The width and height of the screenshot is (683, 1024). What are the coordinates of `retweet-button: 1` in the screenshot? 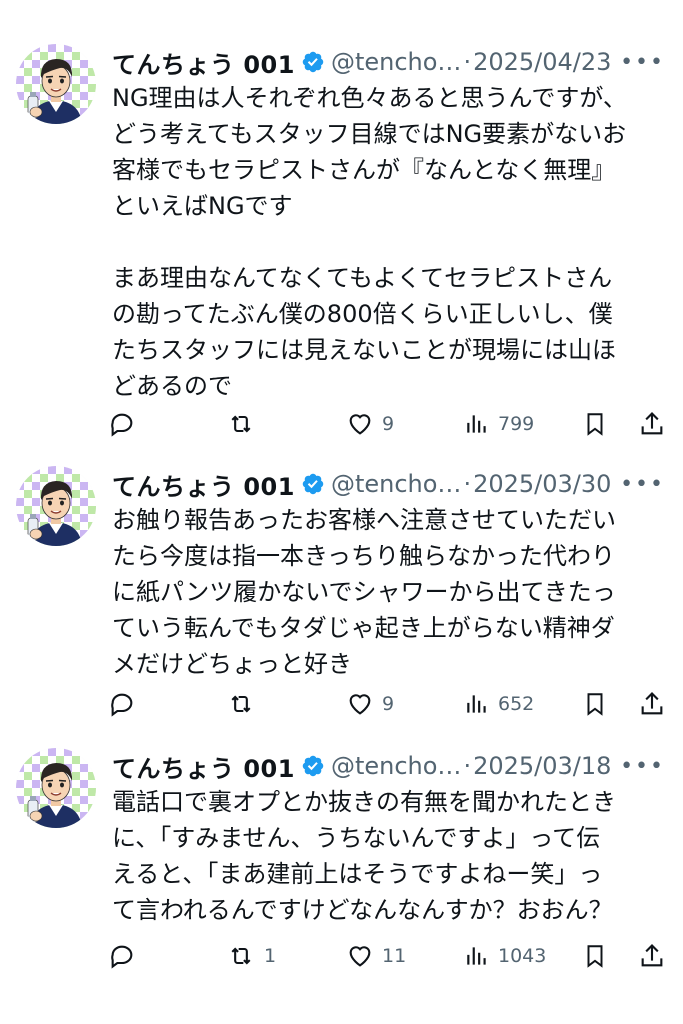 It's located at (251, 956).